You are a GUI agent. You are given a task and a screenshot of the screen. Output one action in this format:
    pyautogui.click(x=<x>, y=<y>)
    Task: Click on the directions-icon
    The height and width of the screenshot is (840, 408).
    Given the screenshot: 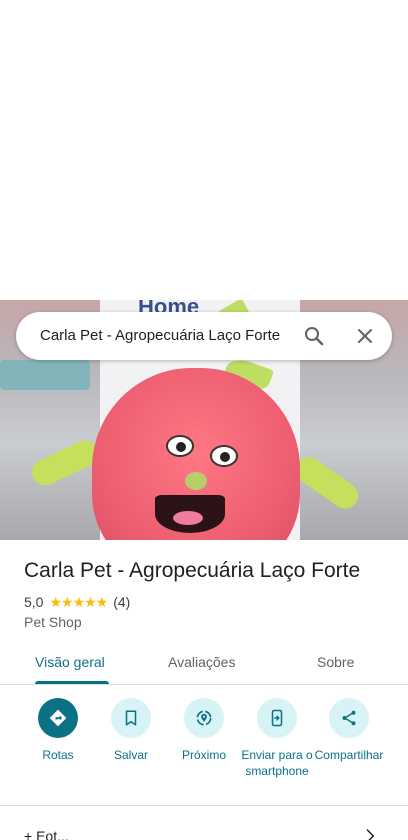 What is the action you would take?
    pyautogui.click(x=58, y=718)
    